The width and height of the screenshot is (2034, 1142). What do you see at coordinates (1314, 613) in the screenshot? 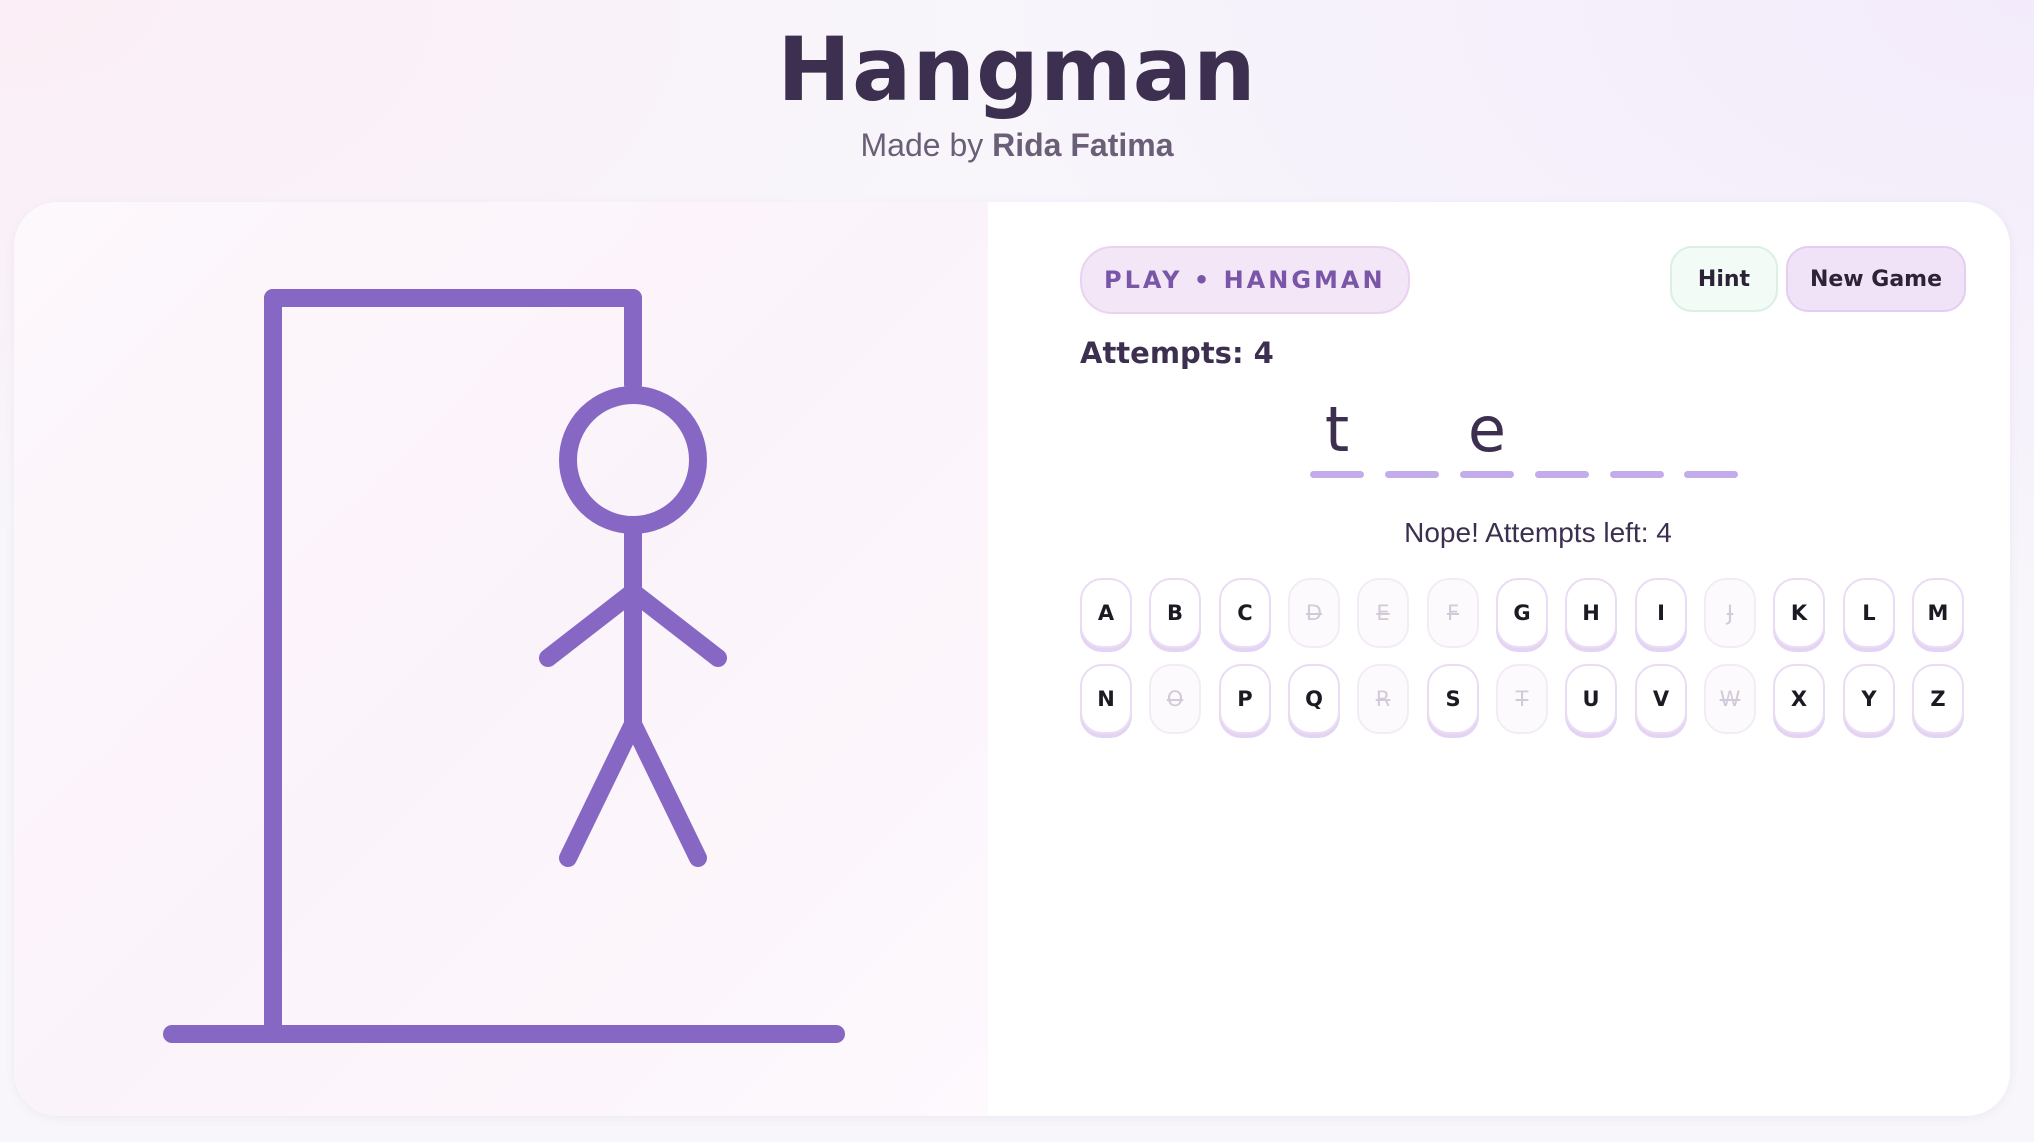
I see `key-d: D` at bounding box center [1314, 613].